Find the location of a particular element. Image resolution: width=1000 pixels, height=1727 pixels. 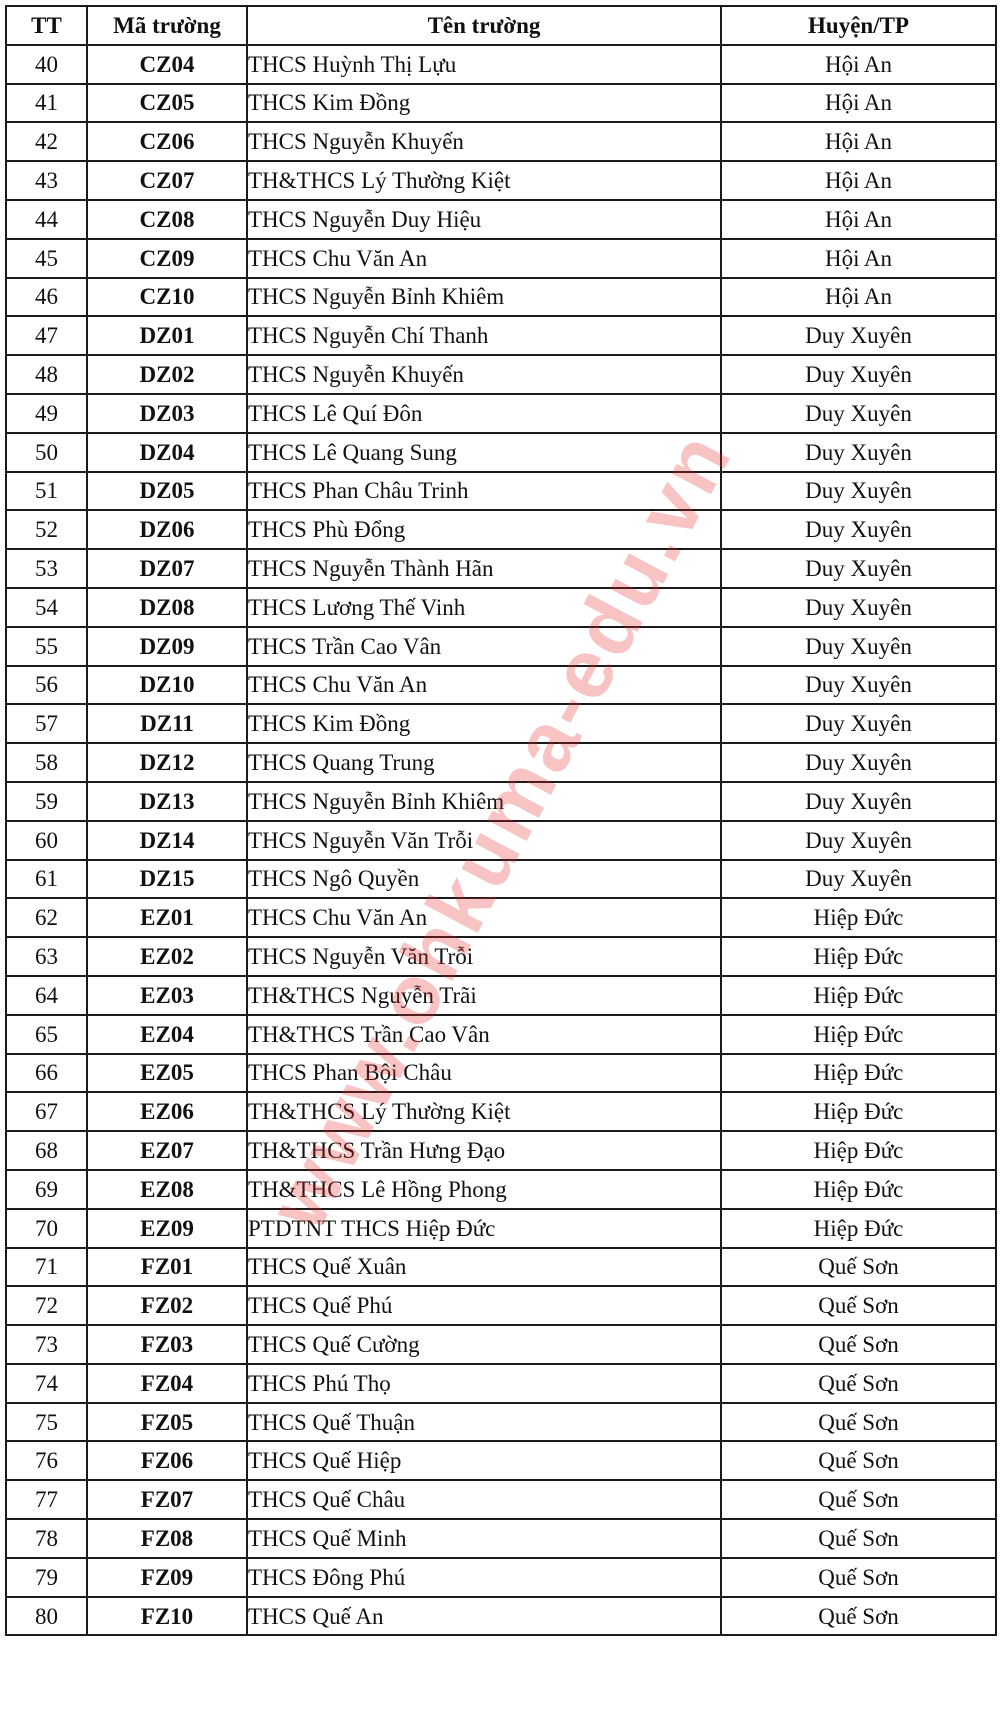

row-number: 40 is located at coordinates (46, 64).